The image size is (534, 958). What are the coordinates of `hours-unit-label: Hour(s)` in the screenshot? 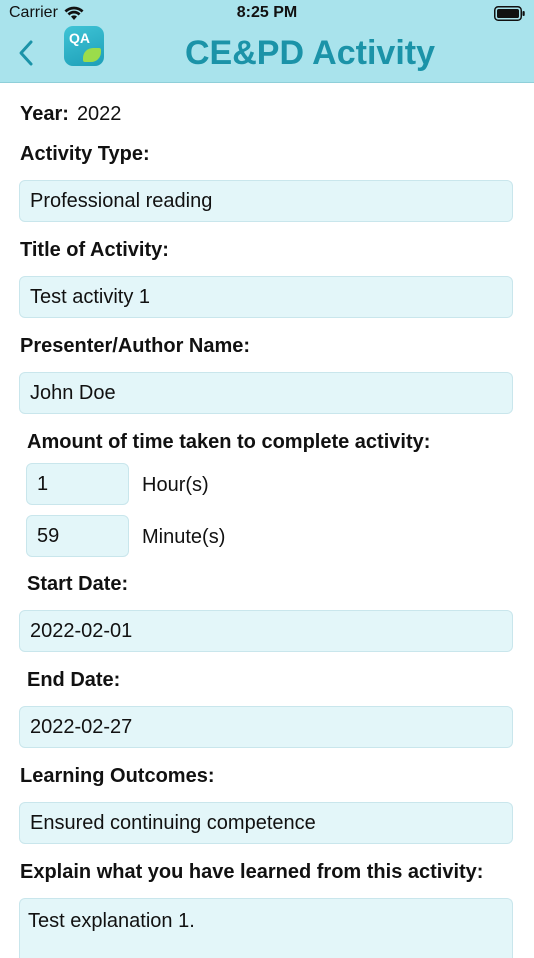 It's located at (175, 485).